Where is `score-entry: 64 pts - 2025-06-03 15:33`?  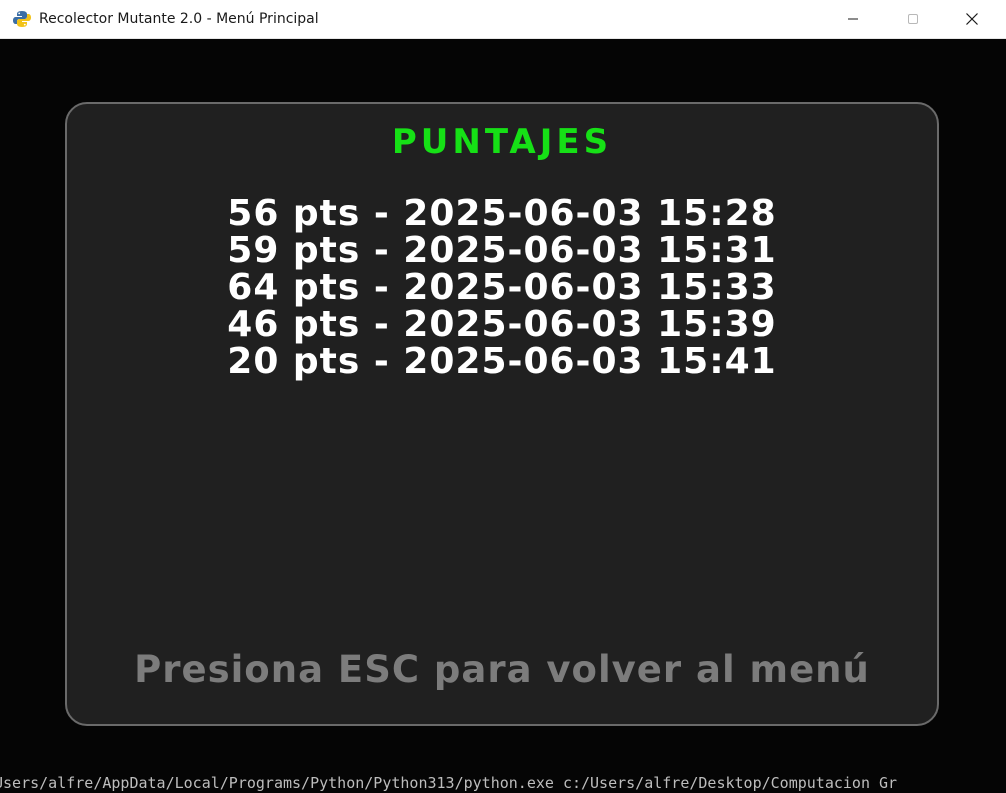
score-entry: 64 pts - 2025-06-03 15:33 is located at coordinates (502, 287).